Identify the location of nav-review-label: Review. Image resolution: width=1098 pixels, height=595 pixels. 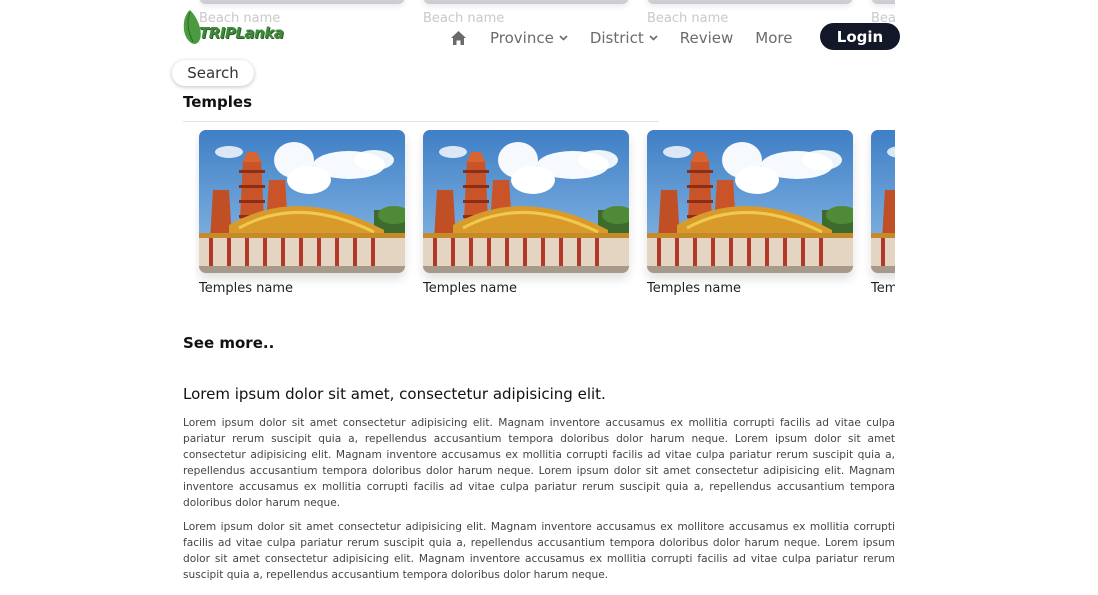
(706, 38).